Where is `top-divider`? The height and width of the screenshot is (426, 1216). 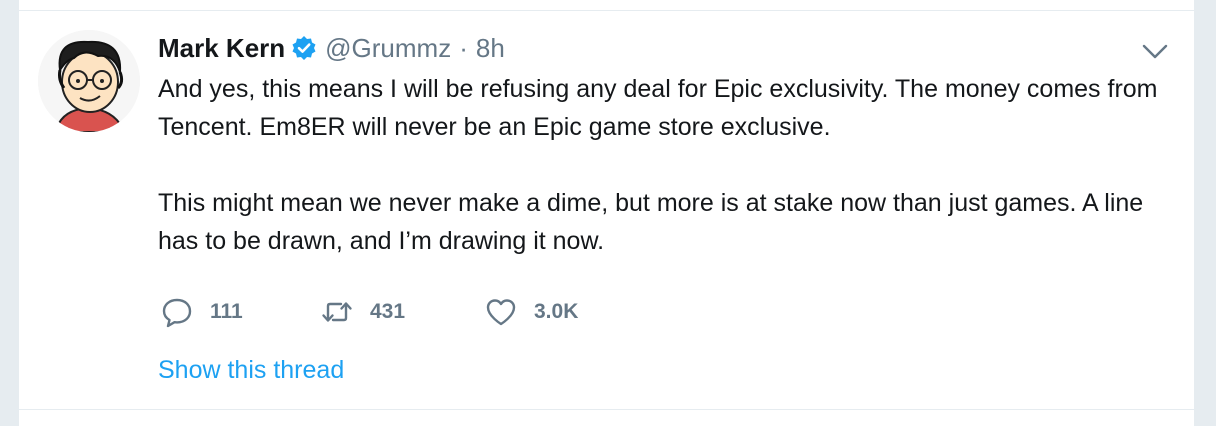 top-divider is located at coordinates (606, 10).